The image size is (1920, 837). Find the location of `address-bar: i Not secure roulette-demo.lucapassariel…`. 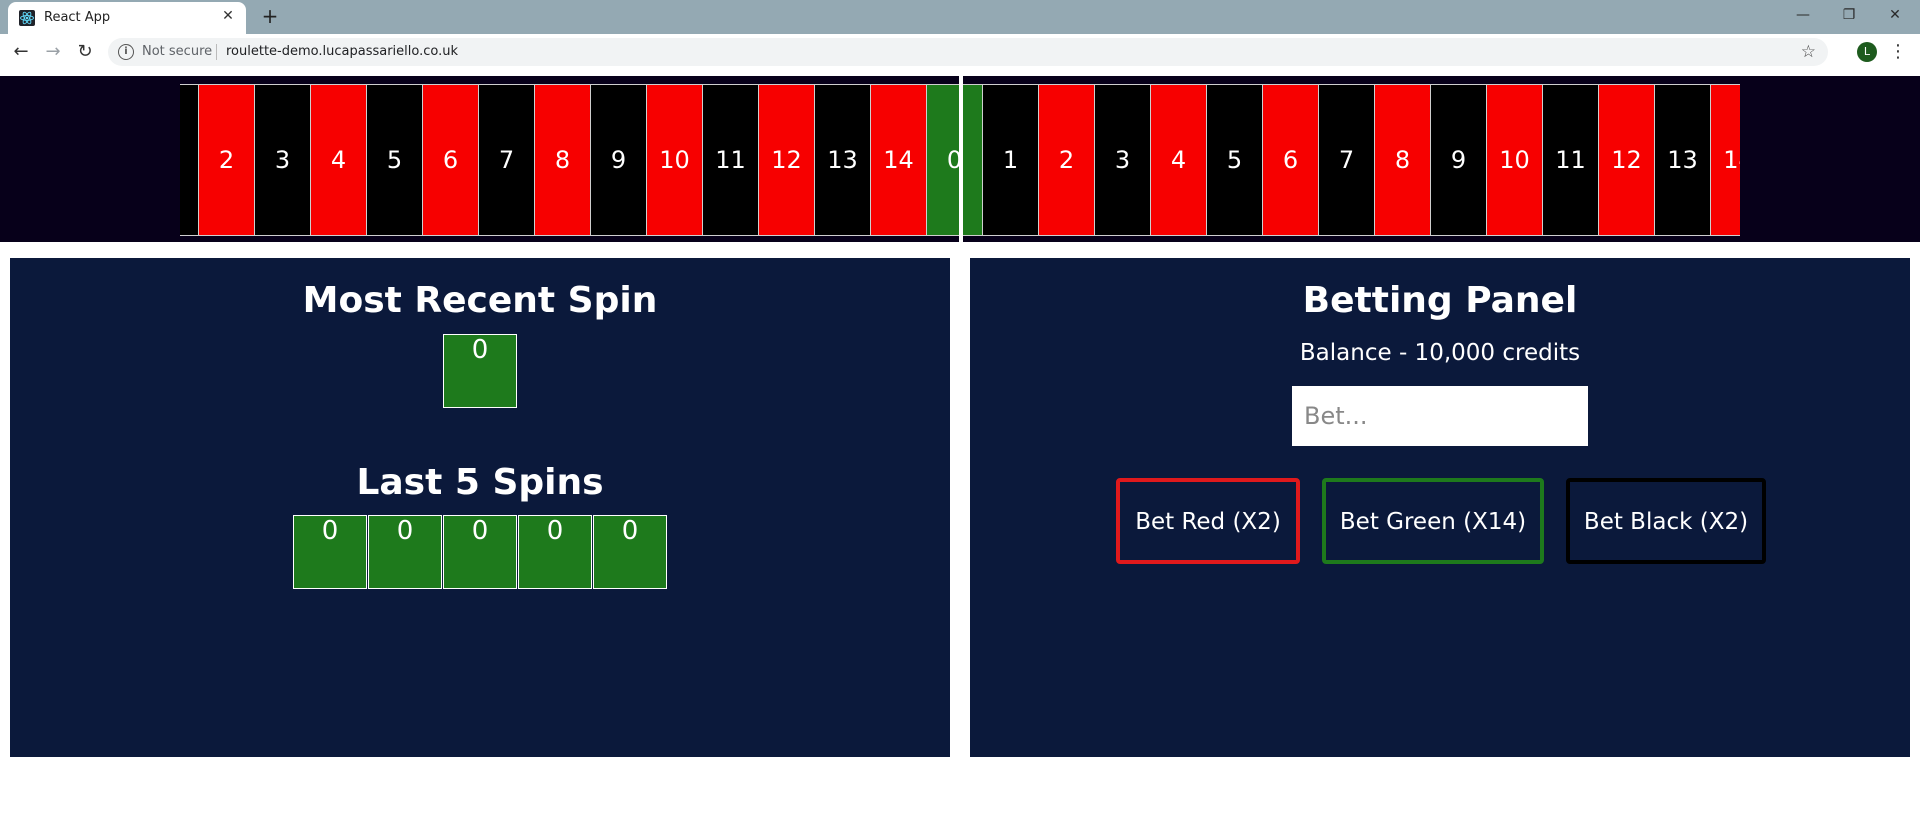

address-bar: i Not secure roulette-demo.lucapassariel… is located at coordinates (968, 52).